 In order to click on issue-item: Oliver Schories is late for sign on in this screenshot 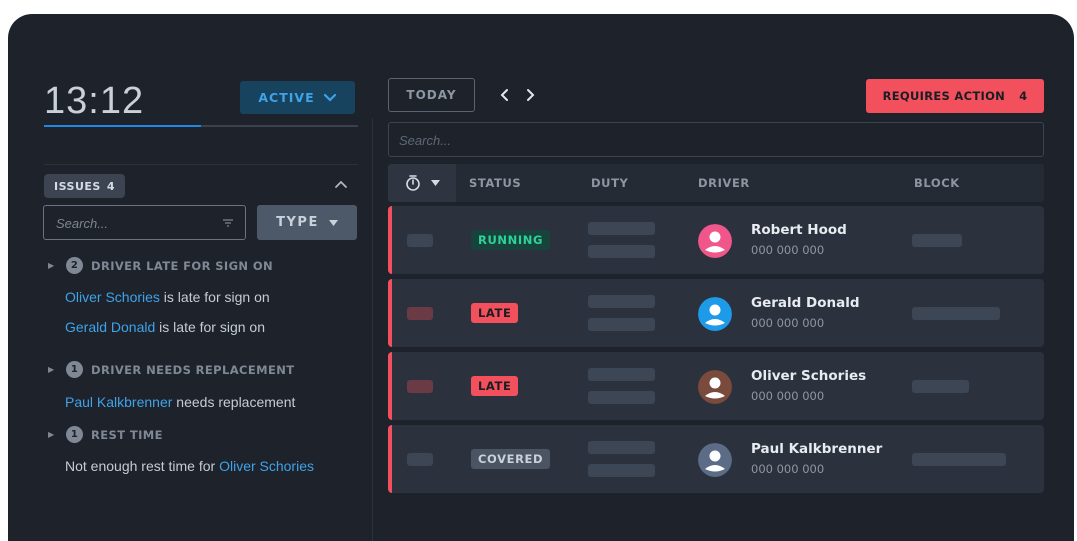, I will do `click(167, 297)`.